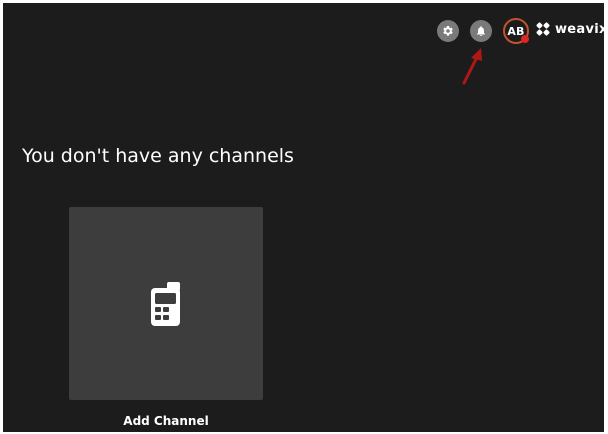 This screenshot has width=608, height=434. I want to click on annotation-arrow-icon, so click(472, 66).